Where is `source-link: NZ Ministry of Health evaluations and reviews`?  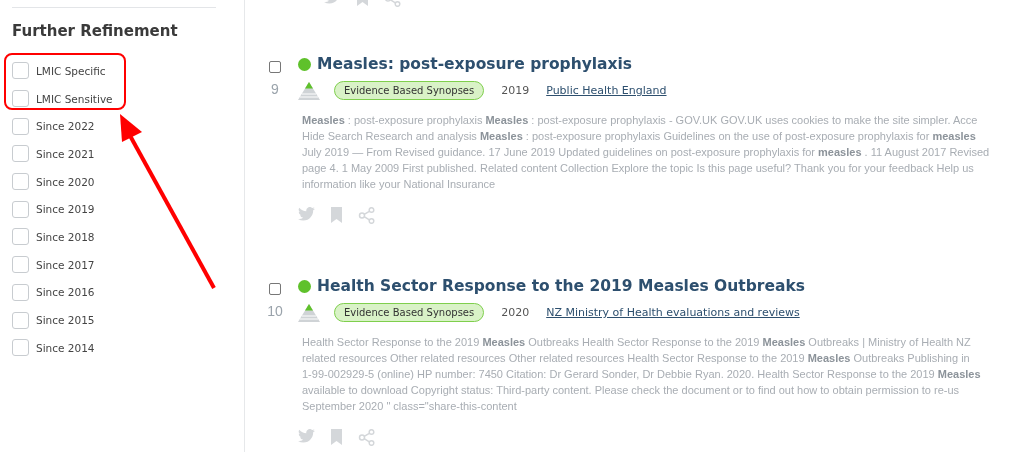 source-link: NZ Ministry of Health evaluations and reviews is located at coordinates (673, 312).